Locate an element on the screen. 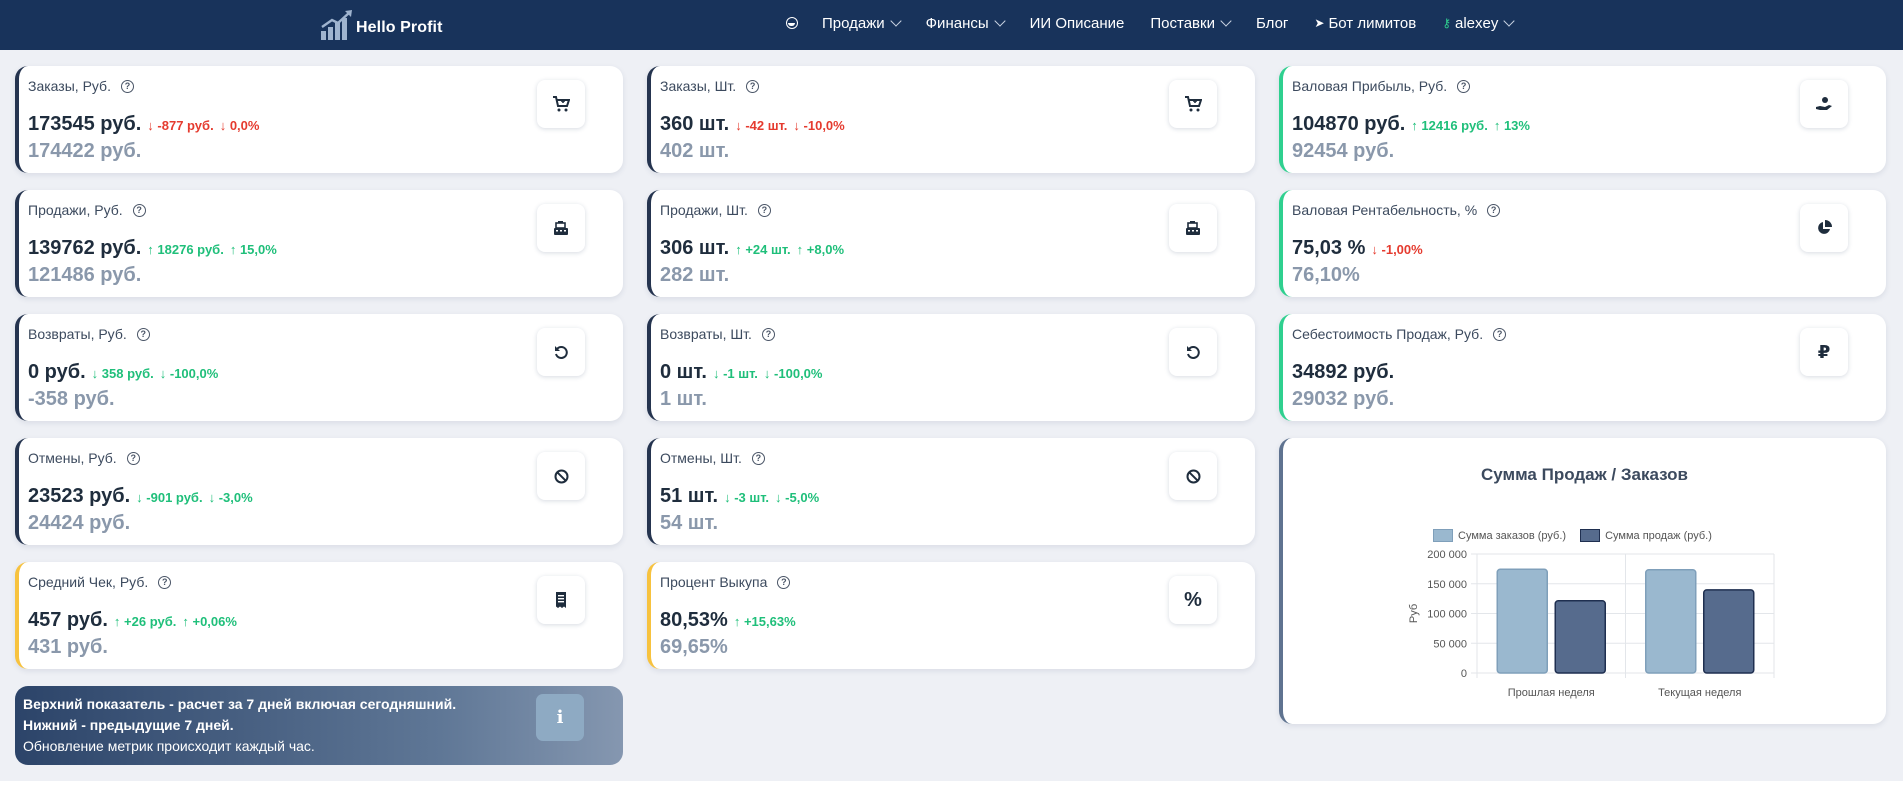  hand-coin-icon is located at coordinates (1824, 104).